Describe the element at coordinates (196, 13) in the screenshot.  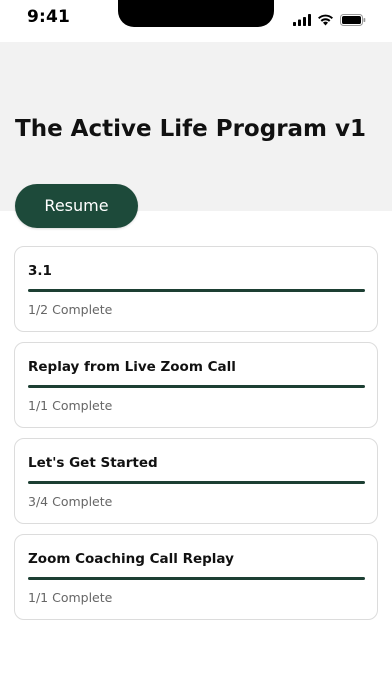
I see `device-notch` at that location.